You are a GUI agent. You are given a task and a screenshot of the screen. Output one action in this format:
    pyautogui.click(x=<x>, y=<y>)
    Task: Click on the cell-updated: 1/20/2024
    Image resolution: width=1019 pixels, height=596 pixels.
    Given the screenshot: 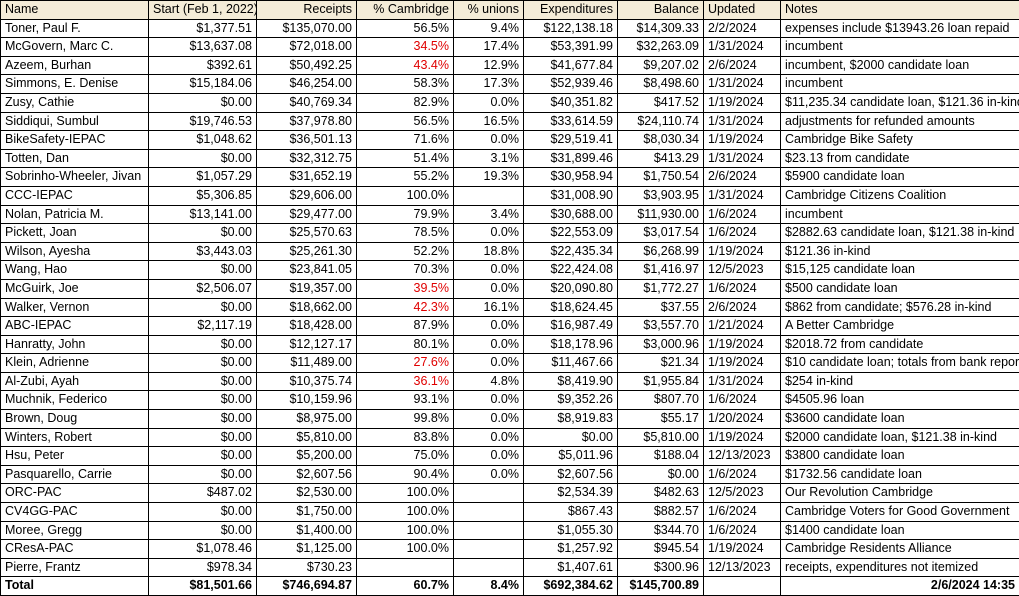 What is the action you would take?
    pyautogui.click(x=742, y=419)
    